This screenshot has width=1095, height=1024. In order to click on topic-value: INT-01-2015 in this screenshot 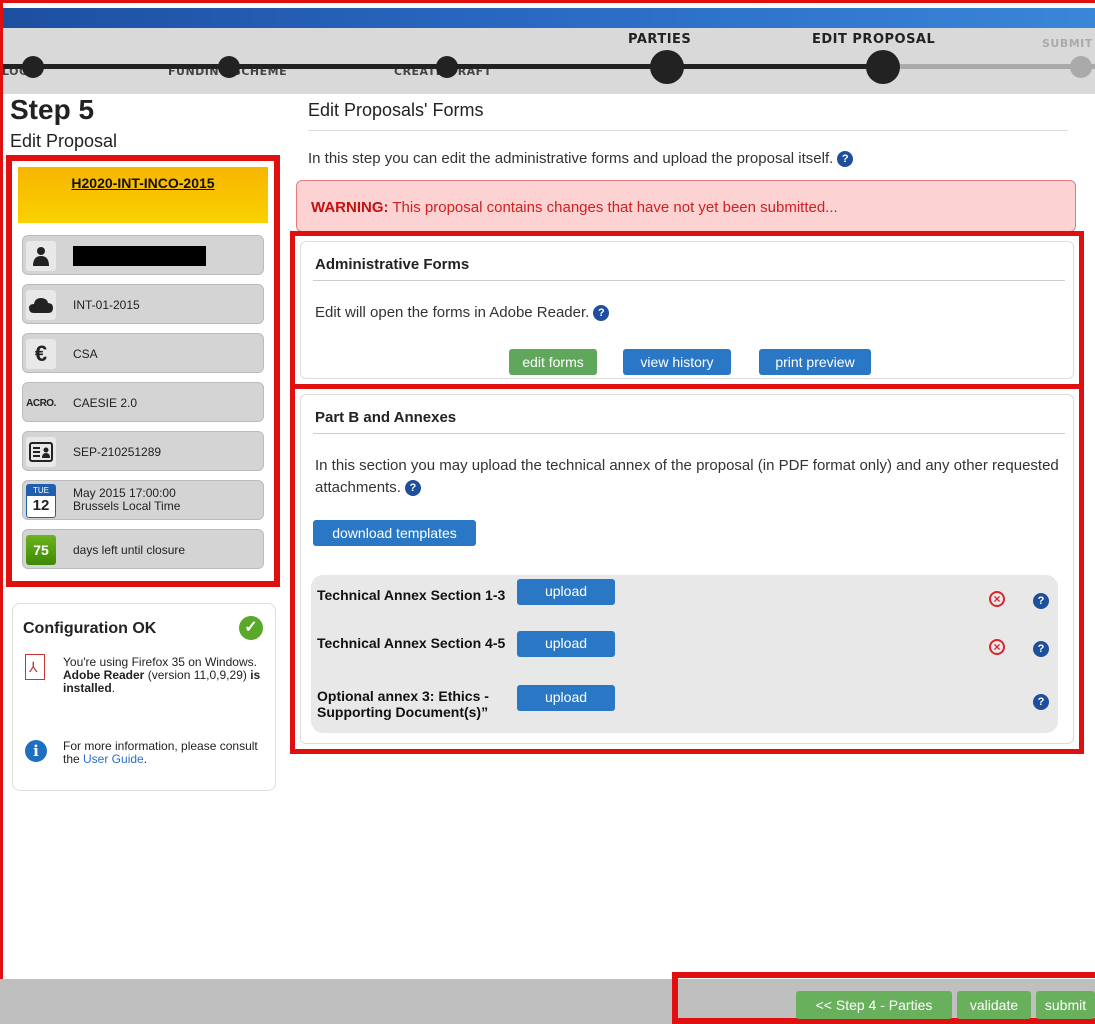, I will do `click(106, 305)`.